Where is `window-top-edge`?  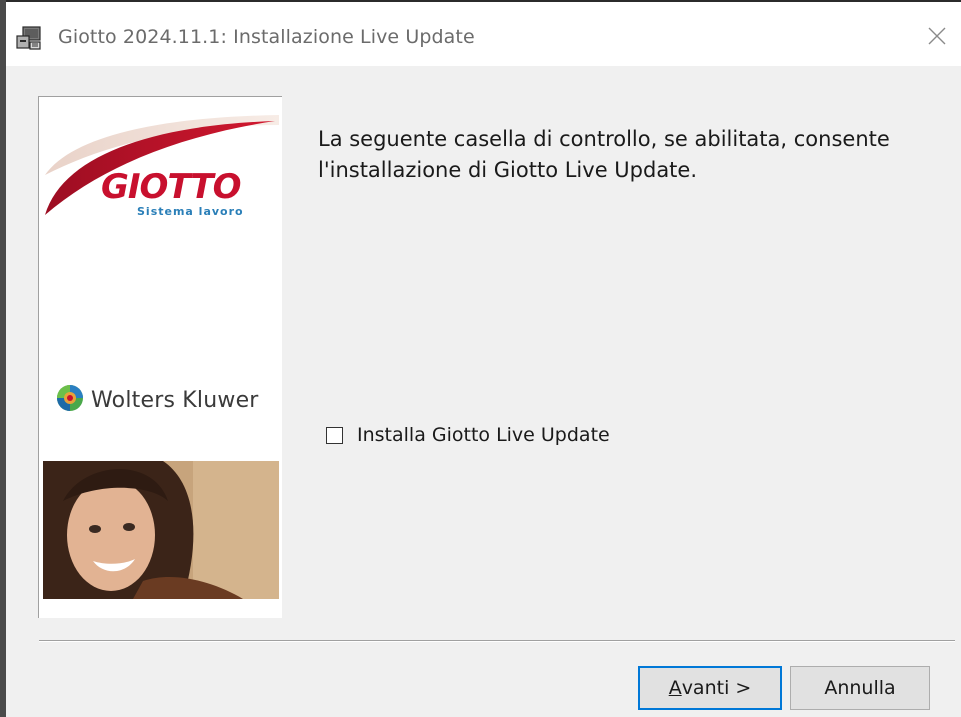 window-top-edge is located at coordinates (483, 5).